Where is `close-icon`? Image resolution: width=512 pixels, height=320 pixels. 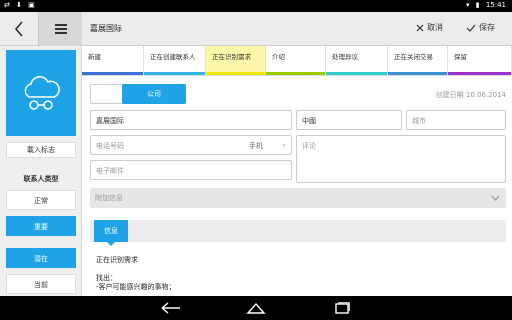
close-icon is located at coordinates (420, 27).